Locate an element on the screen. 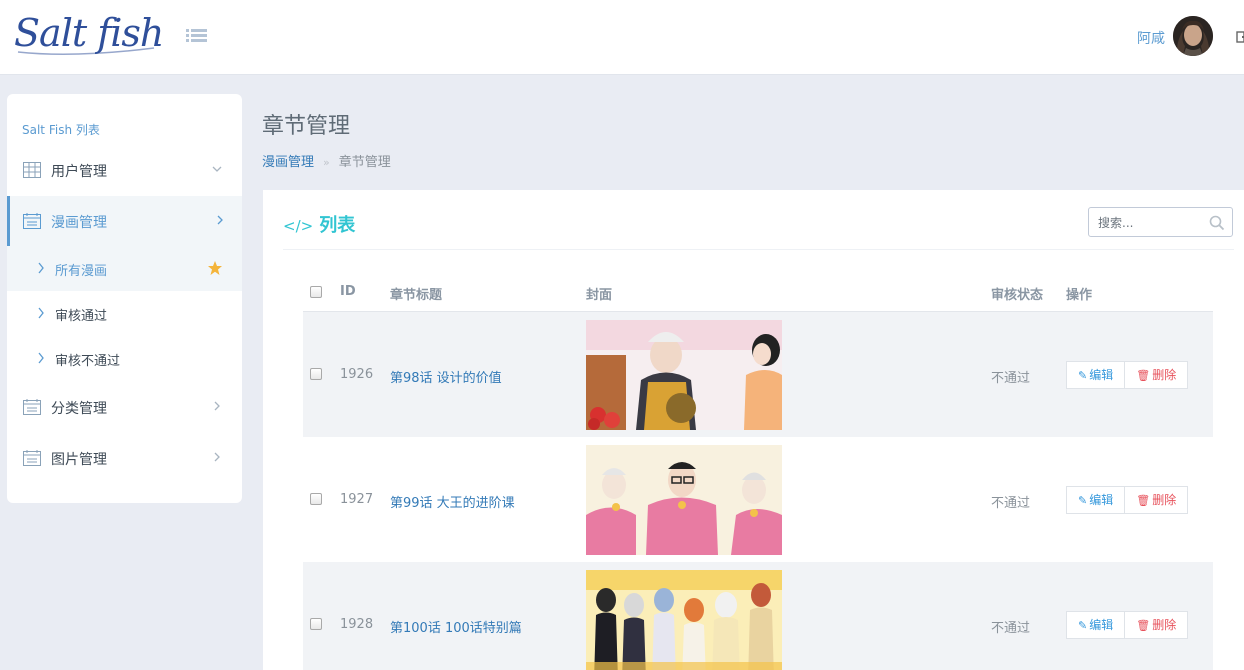  avatar is located at coordinates (1193, 36).